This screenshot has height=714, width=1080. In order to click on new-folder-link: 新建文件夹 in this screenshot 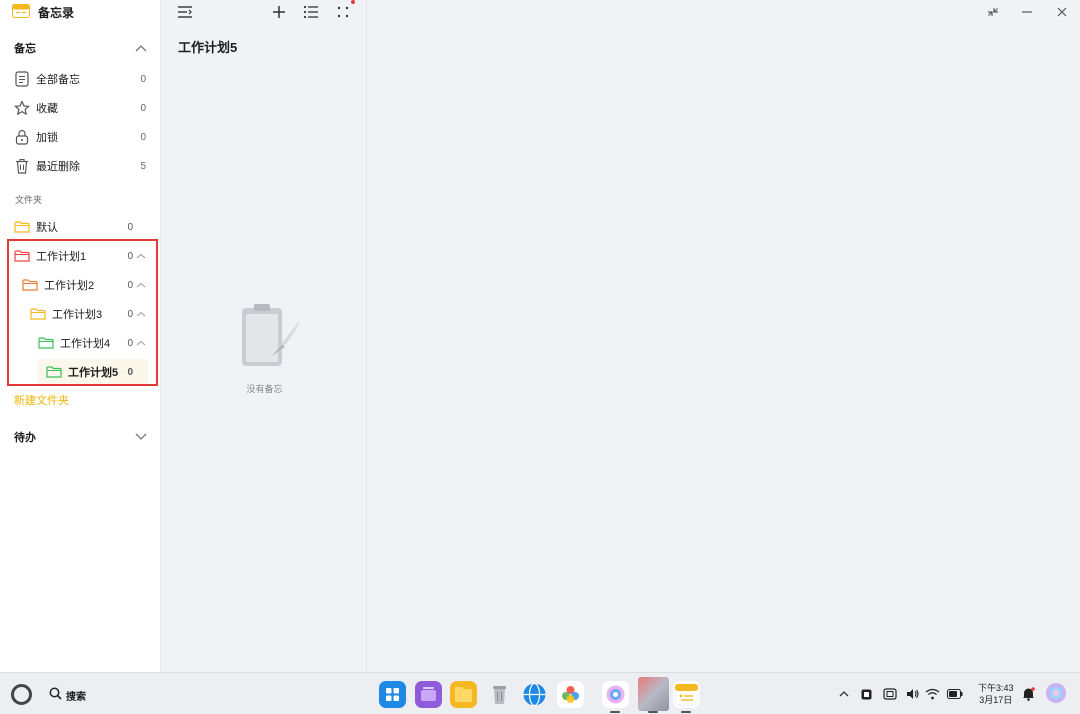, I will do `click(41, 400)`.